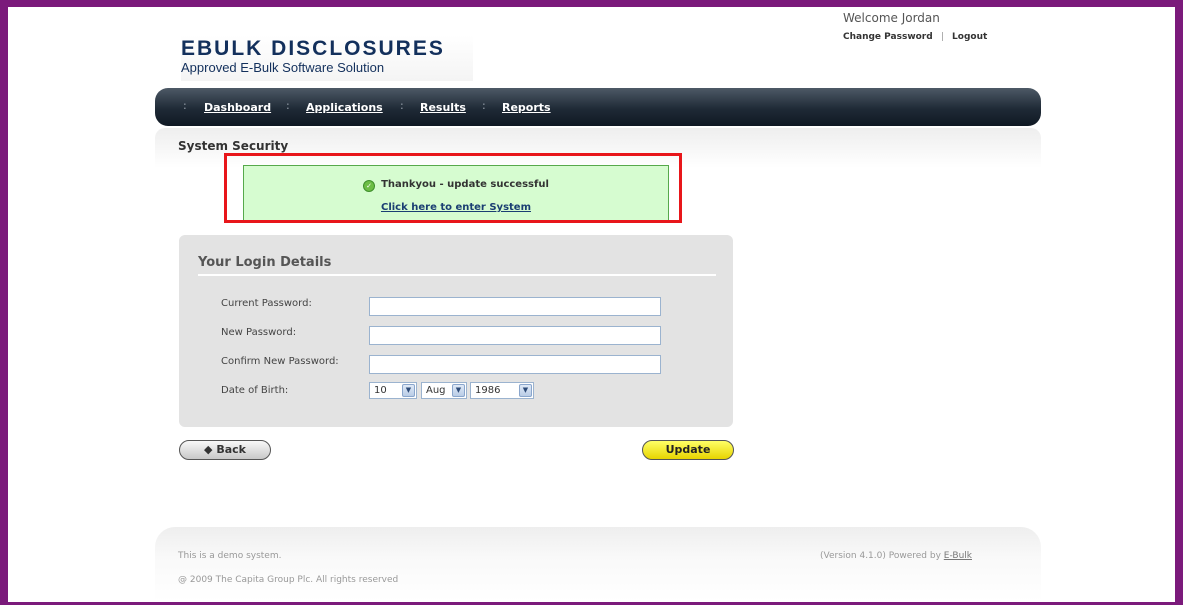 Image resolution: width=1183 pixels, height=605 pixels. I want to click on account-links: Change Password | Logout, so click(915, 37).